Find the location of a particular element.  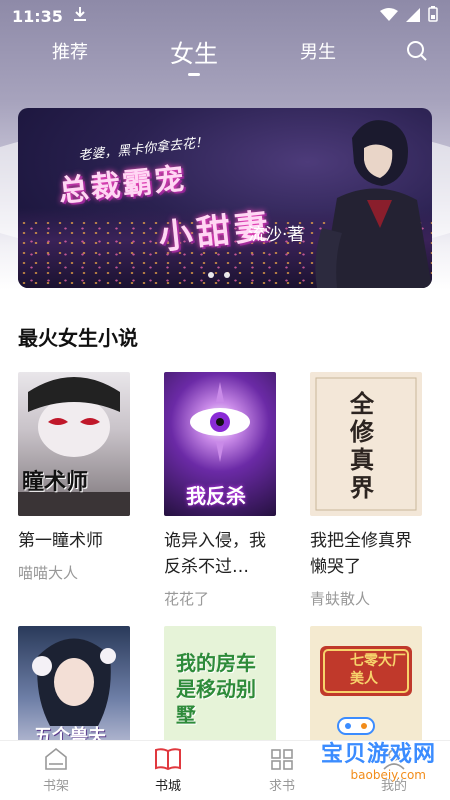

status-time: 11:35 is located at coordinates (37, 16).